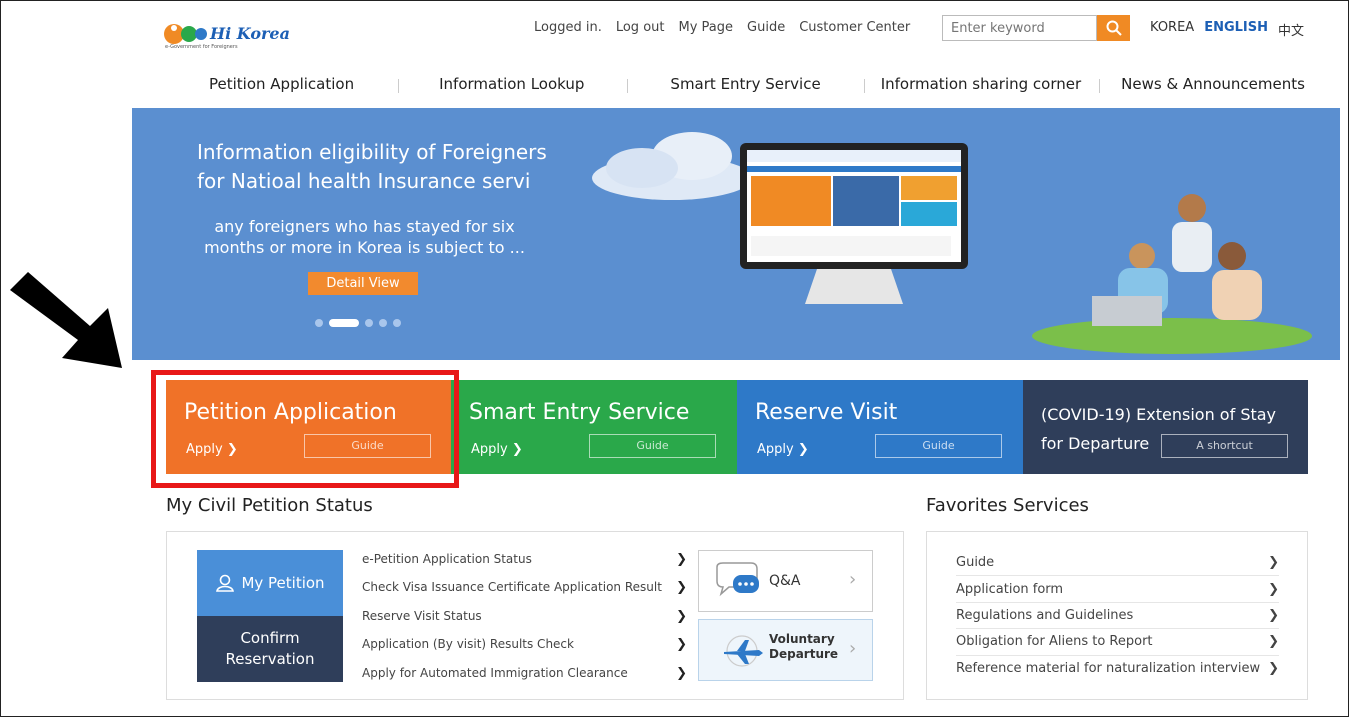 This screenshot has height=717, width=1349. I want to click on list-item: Application (By visit) Results Check ❯, so click(524, 651).